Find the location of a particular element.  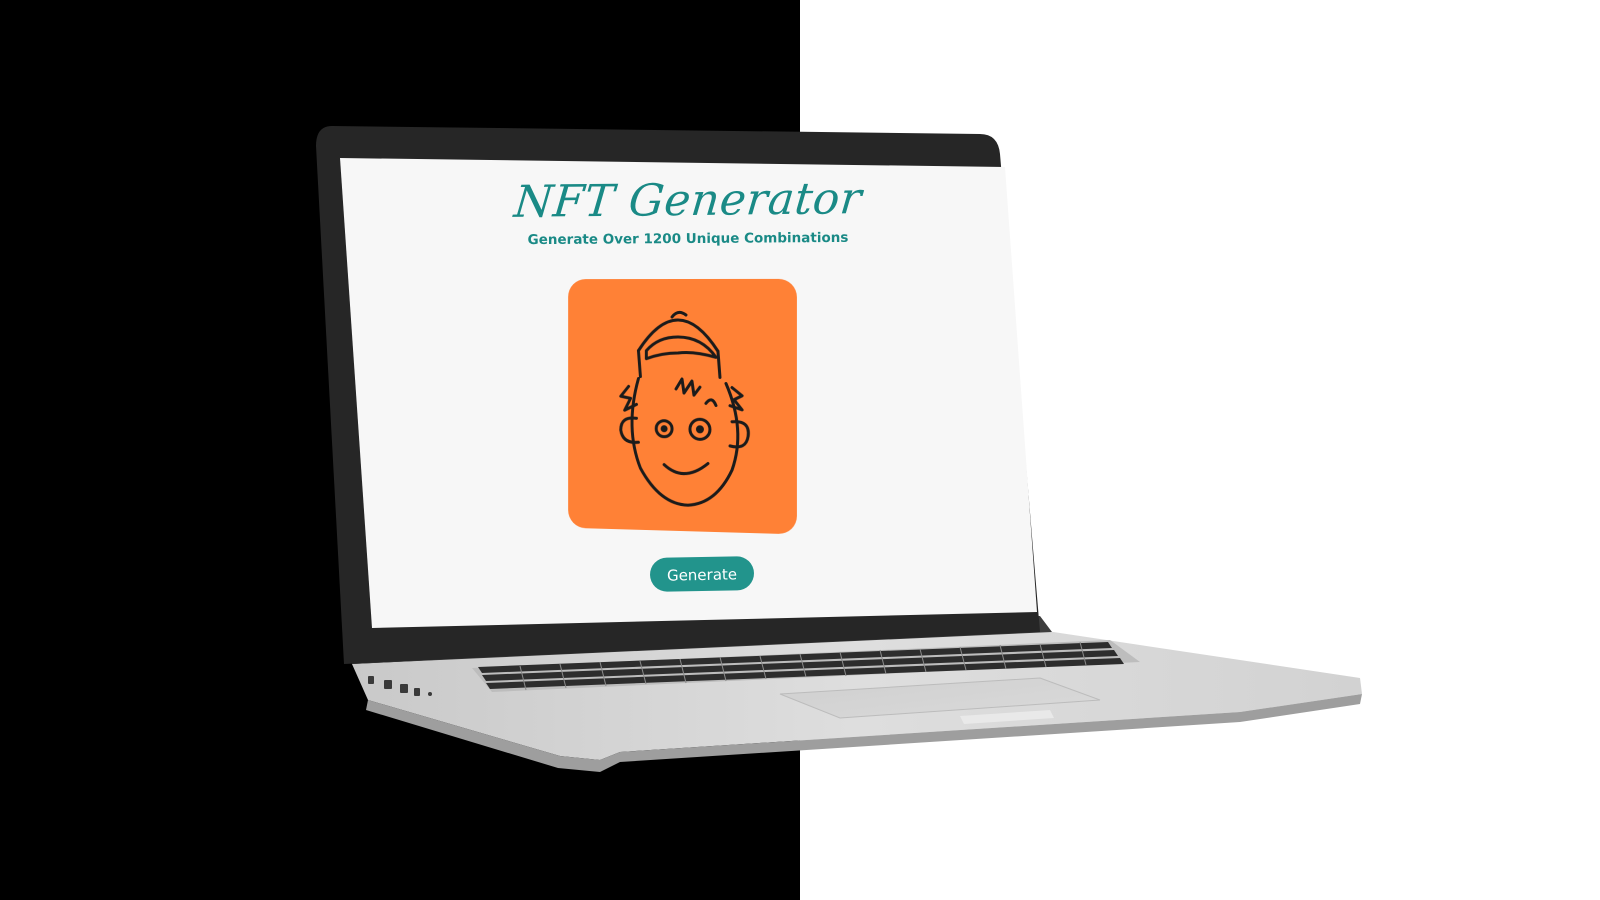

page-subtitle: Generate Over 1200 Unique Combinations is located at coordinates (688, 239).